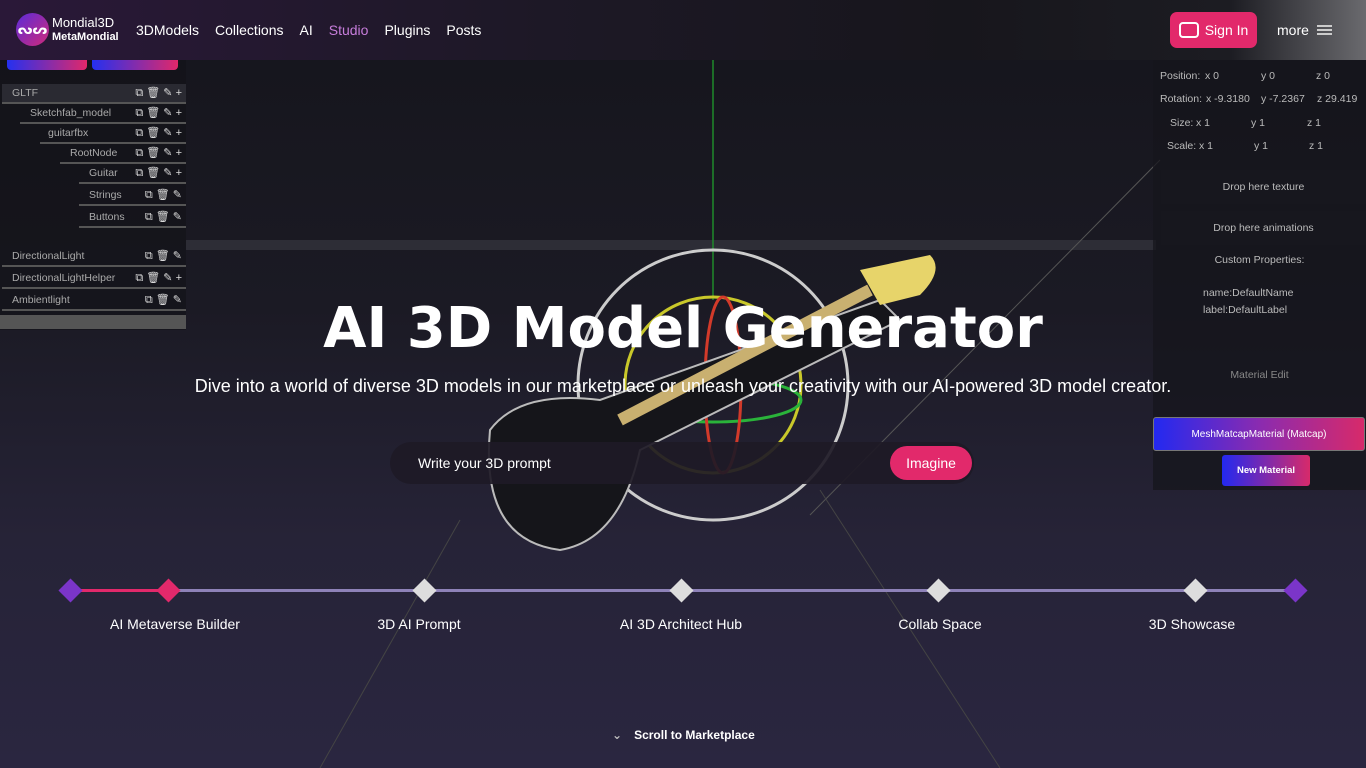 This screenshot has height=768, width=1366. I want to click on tree-node: RootNode ⧉ 🗑 ✎ +, so click(123, 154).